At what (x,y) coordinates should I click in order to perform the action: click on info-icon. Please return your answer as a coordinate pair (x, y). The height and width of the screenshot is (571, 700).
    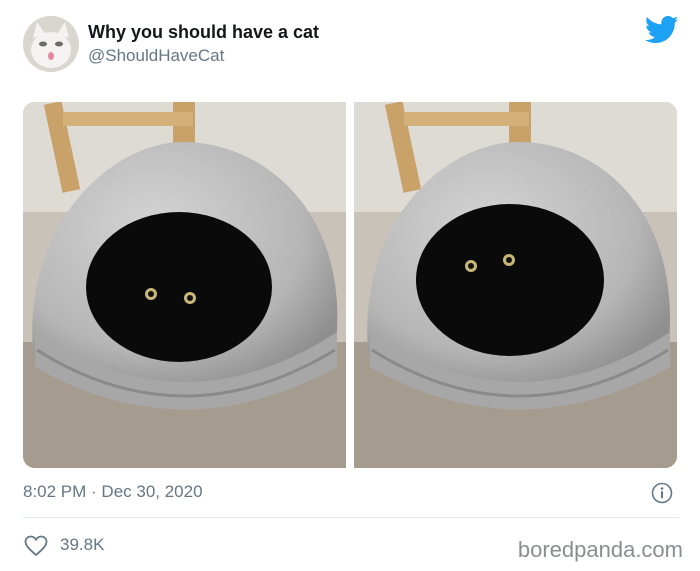
    Looking at the image, I should click on (662, 493).